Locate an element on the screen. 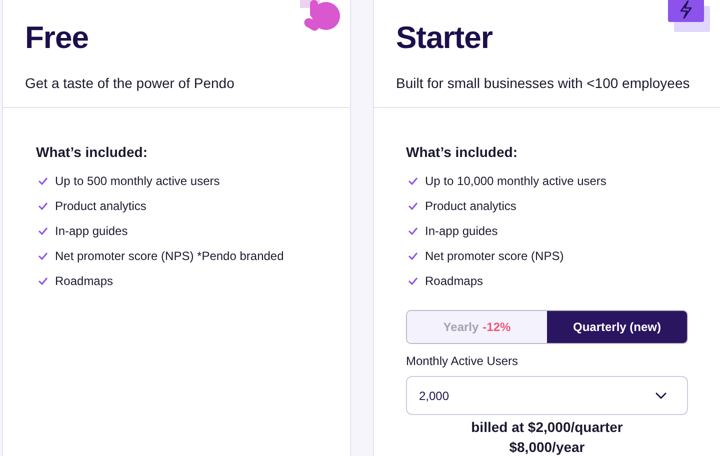 Image resolution: width=720 pixels, height=456 pixels. feature-text: Net promoter score (NPS) is located at coordinates (494, 255).